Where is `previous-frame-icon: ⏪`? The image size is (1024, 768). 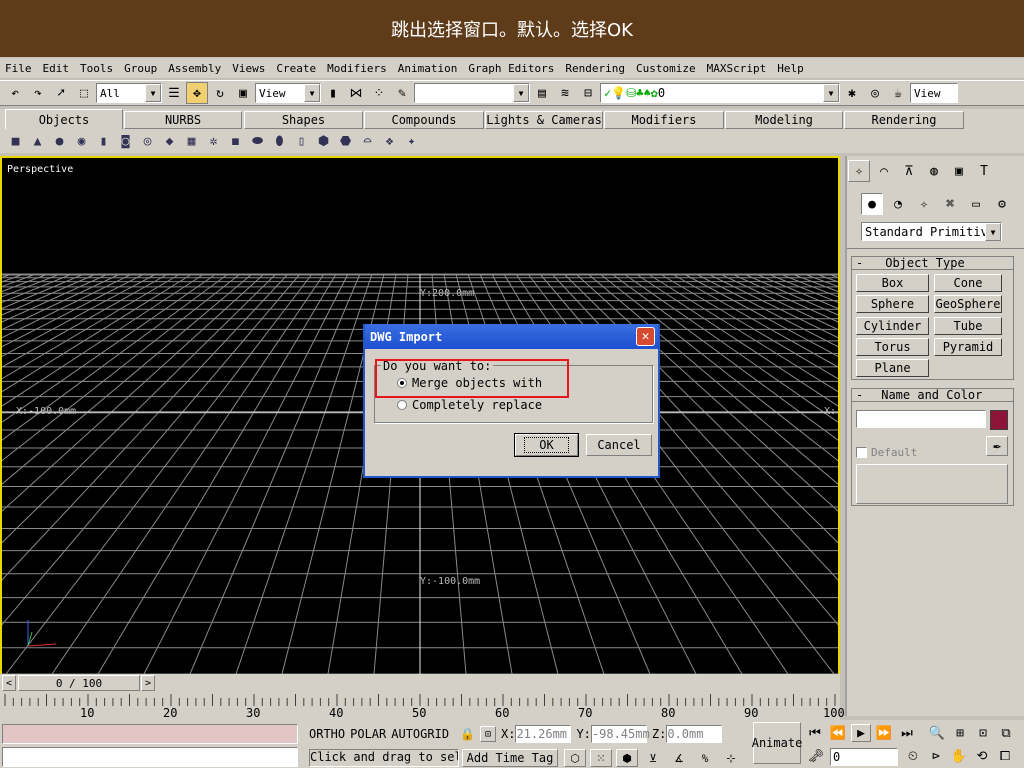 previous-frame-icon: ⏪ is located at coordinates (838, 733).